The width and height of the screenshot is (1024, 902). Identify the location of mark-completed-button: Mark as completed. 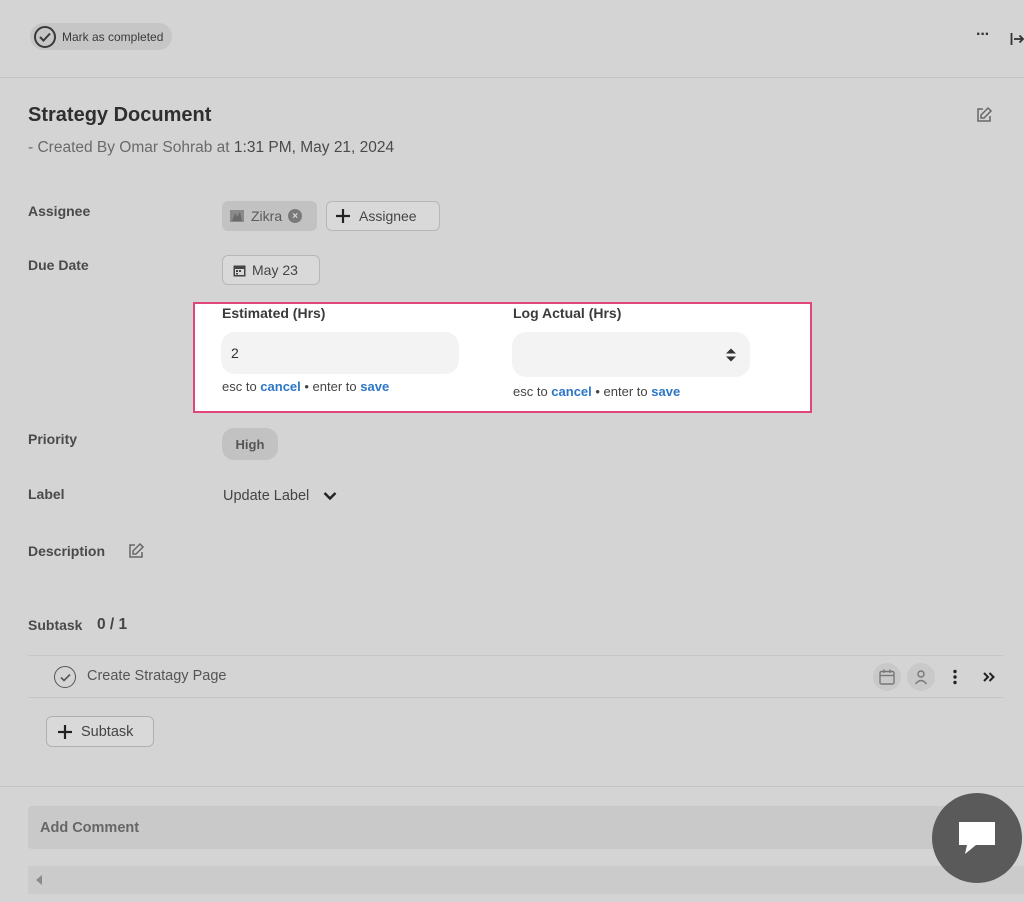
(101, 36).